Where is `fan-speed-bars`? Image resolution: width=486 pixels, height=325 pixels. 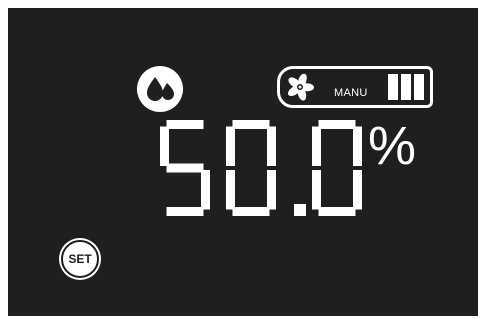
fan-speed-bars is located at coordinates (406, 87).